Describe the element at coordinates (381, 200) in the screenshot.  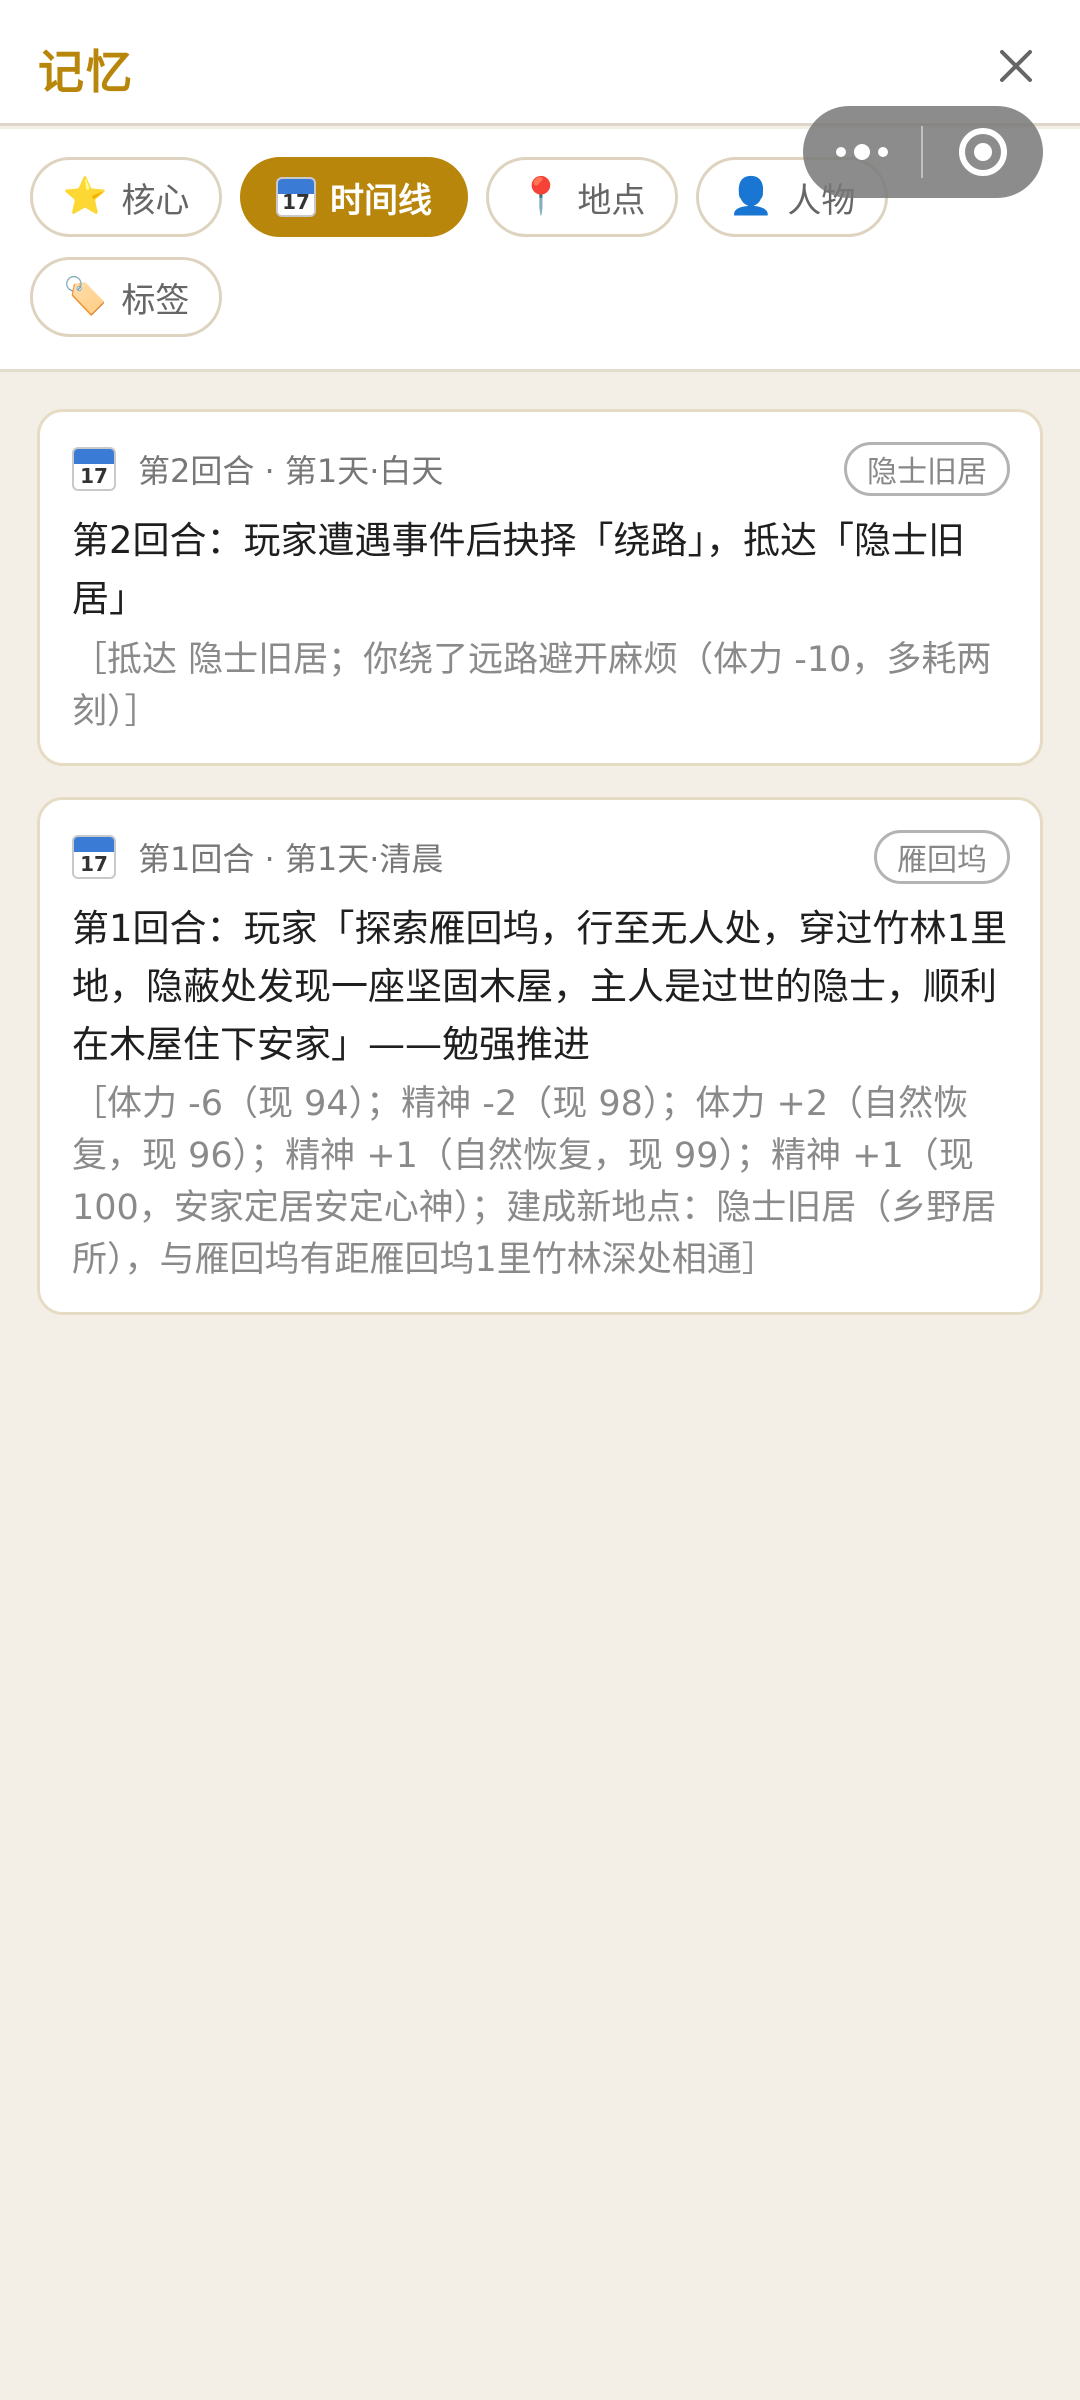
I see `tab-label: 时间线` at that location.